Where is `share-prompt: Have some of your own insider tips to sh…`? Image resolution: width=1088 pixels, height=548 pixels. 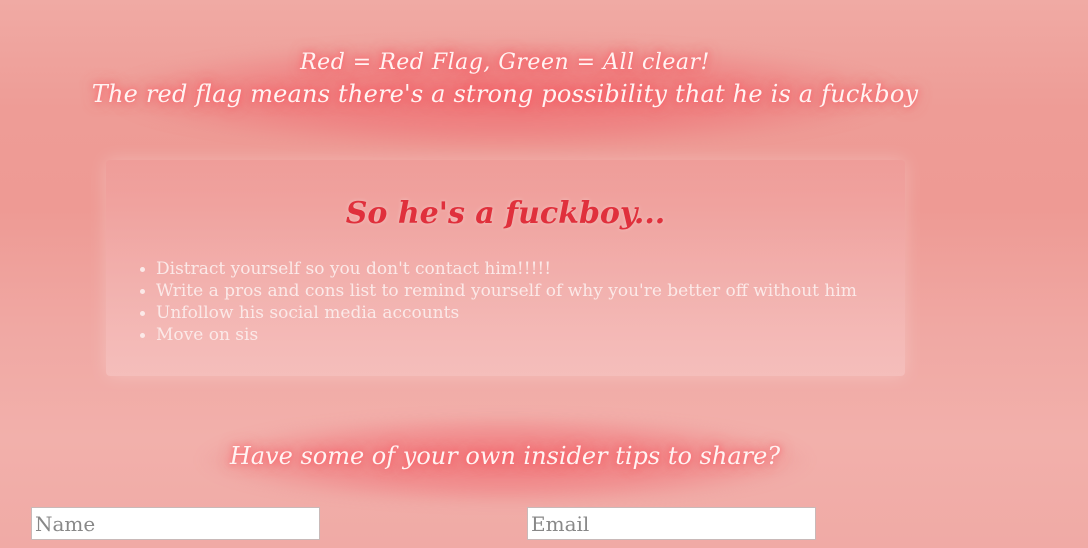
share-prompt: Have some of your own insider tips to sh… is located at coordinates (505, 456).